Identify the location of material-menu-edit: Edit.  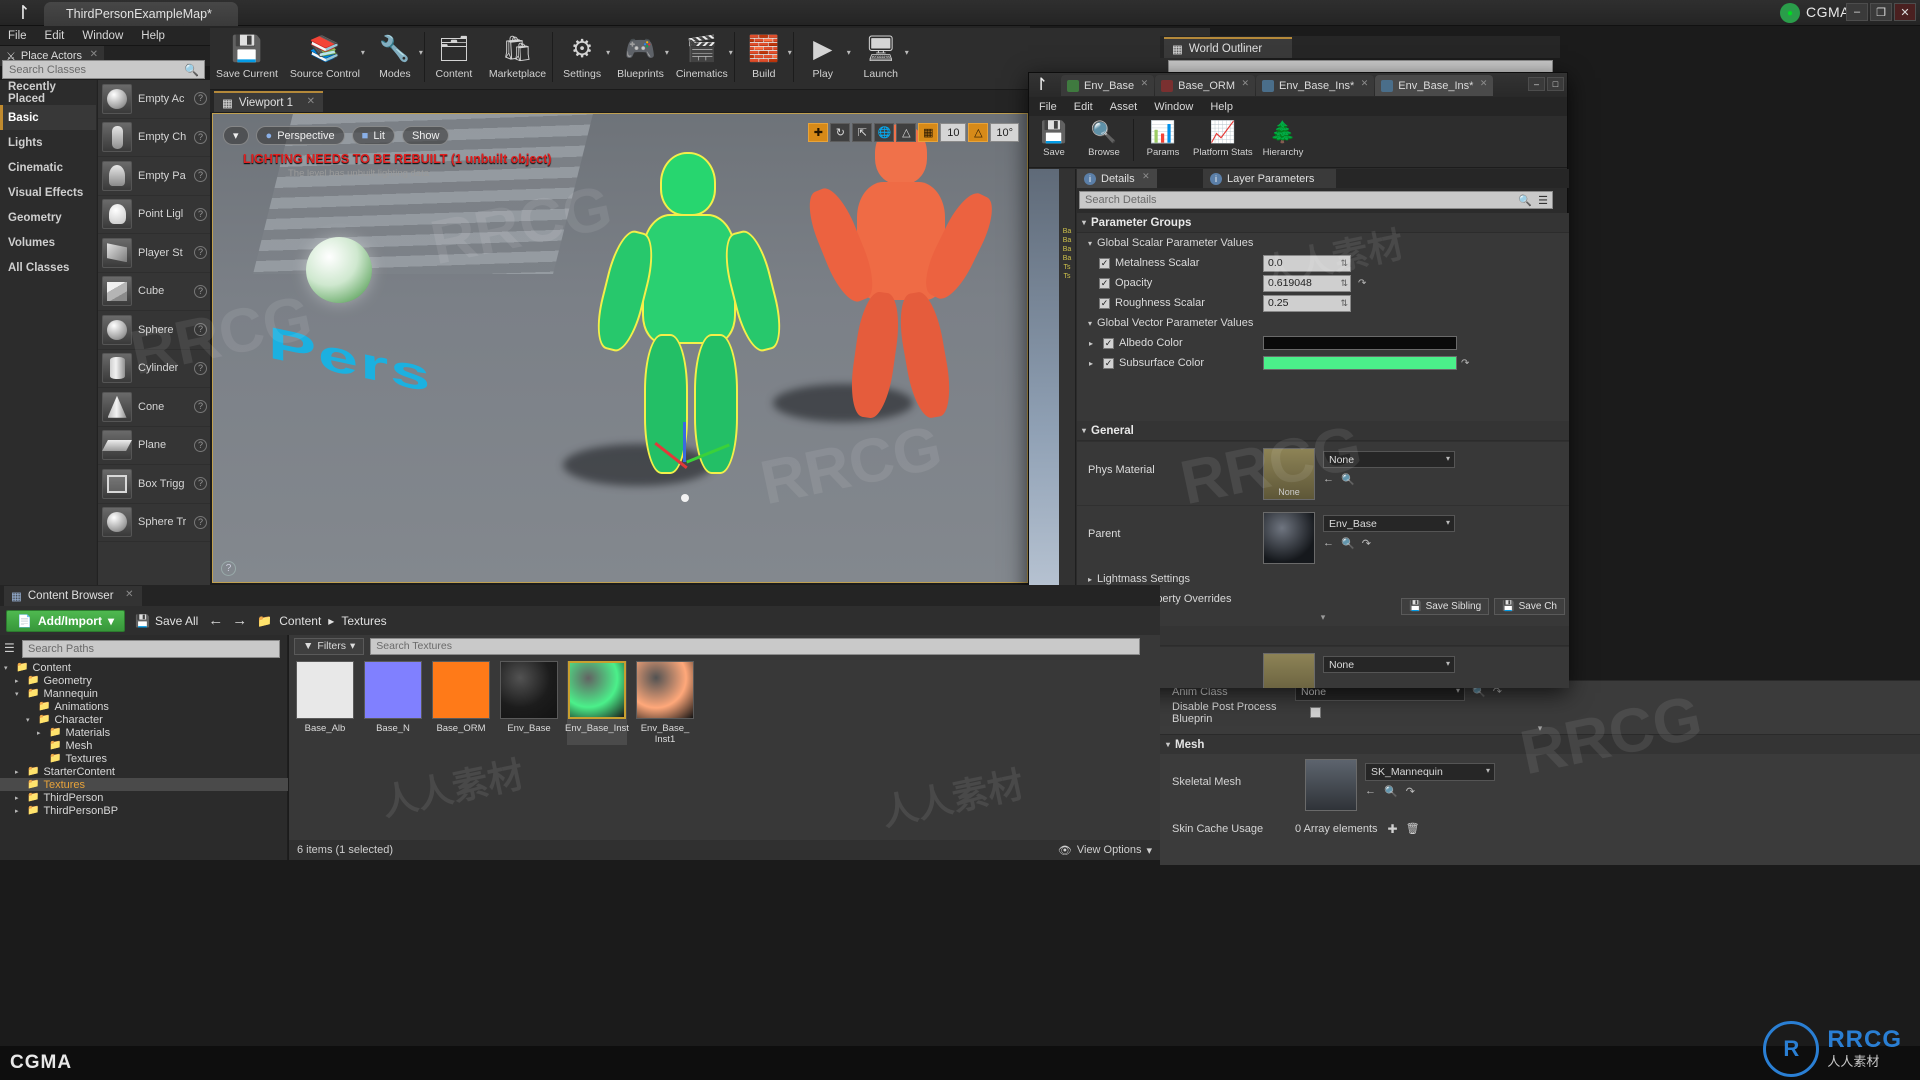
(1083, 107).